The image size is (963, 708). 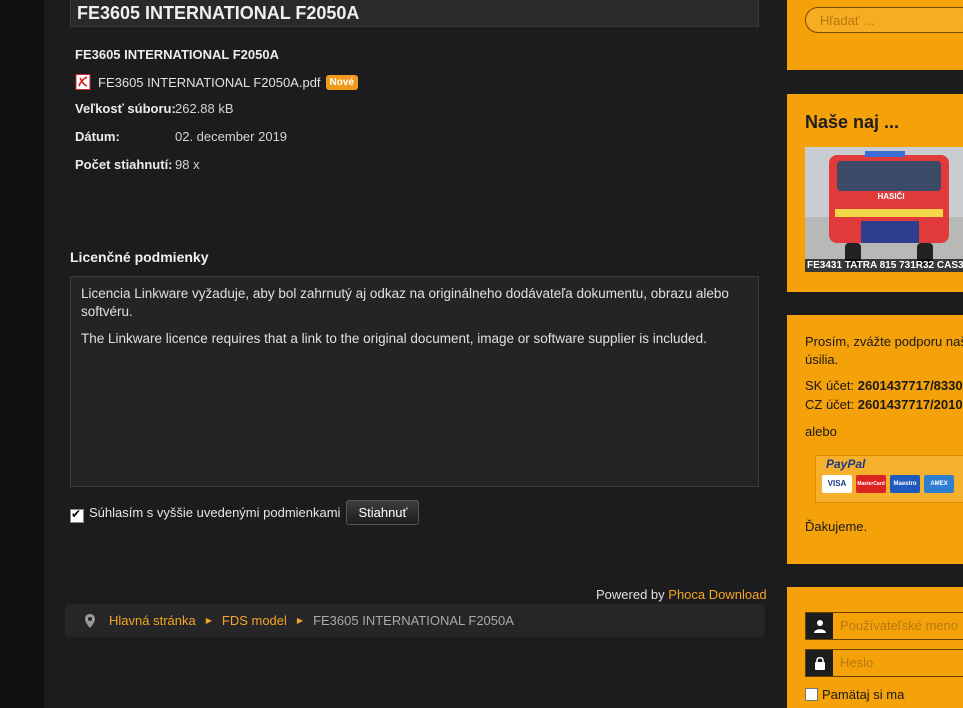 What do you see at coordinates (209, 82) in the screenshot?
I see `file-link: FE3605 INTERNATIONAL F2050A.pdf` at bounding box center [209, 82].